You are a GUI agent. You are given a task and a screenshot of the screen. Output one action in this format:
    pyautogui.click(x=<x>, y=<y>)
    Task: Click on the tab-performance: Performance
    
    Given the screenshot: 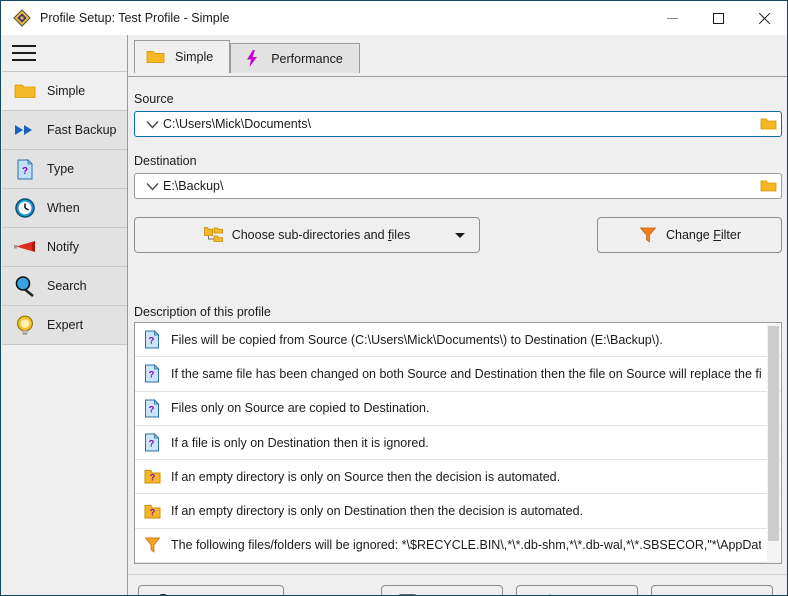 What is the action you would take?
    pyautogui.click(x=295, y=58)
    